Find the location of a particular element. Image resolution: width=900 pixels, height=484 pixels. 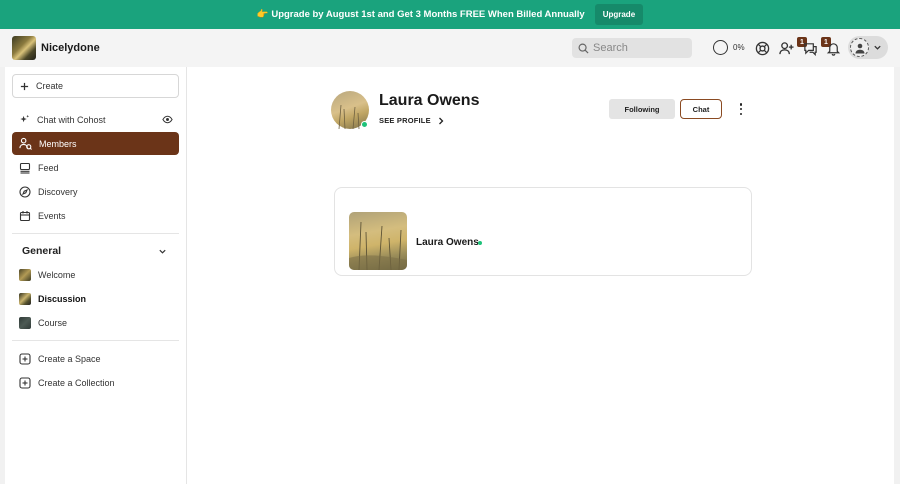

sidebar-item-chat-with-cohost: Chat with Cohost is located at coordinates (95, 119).